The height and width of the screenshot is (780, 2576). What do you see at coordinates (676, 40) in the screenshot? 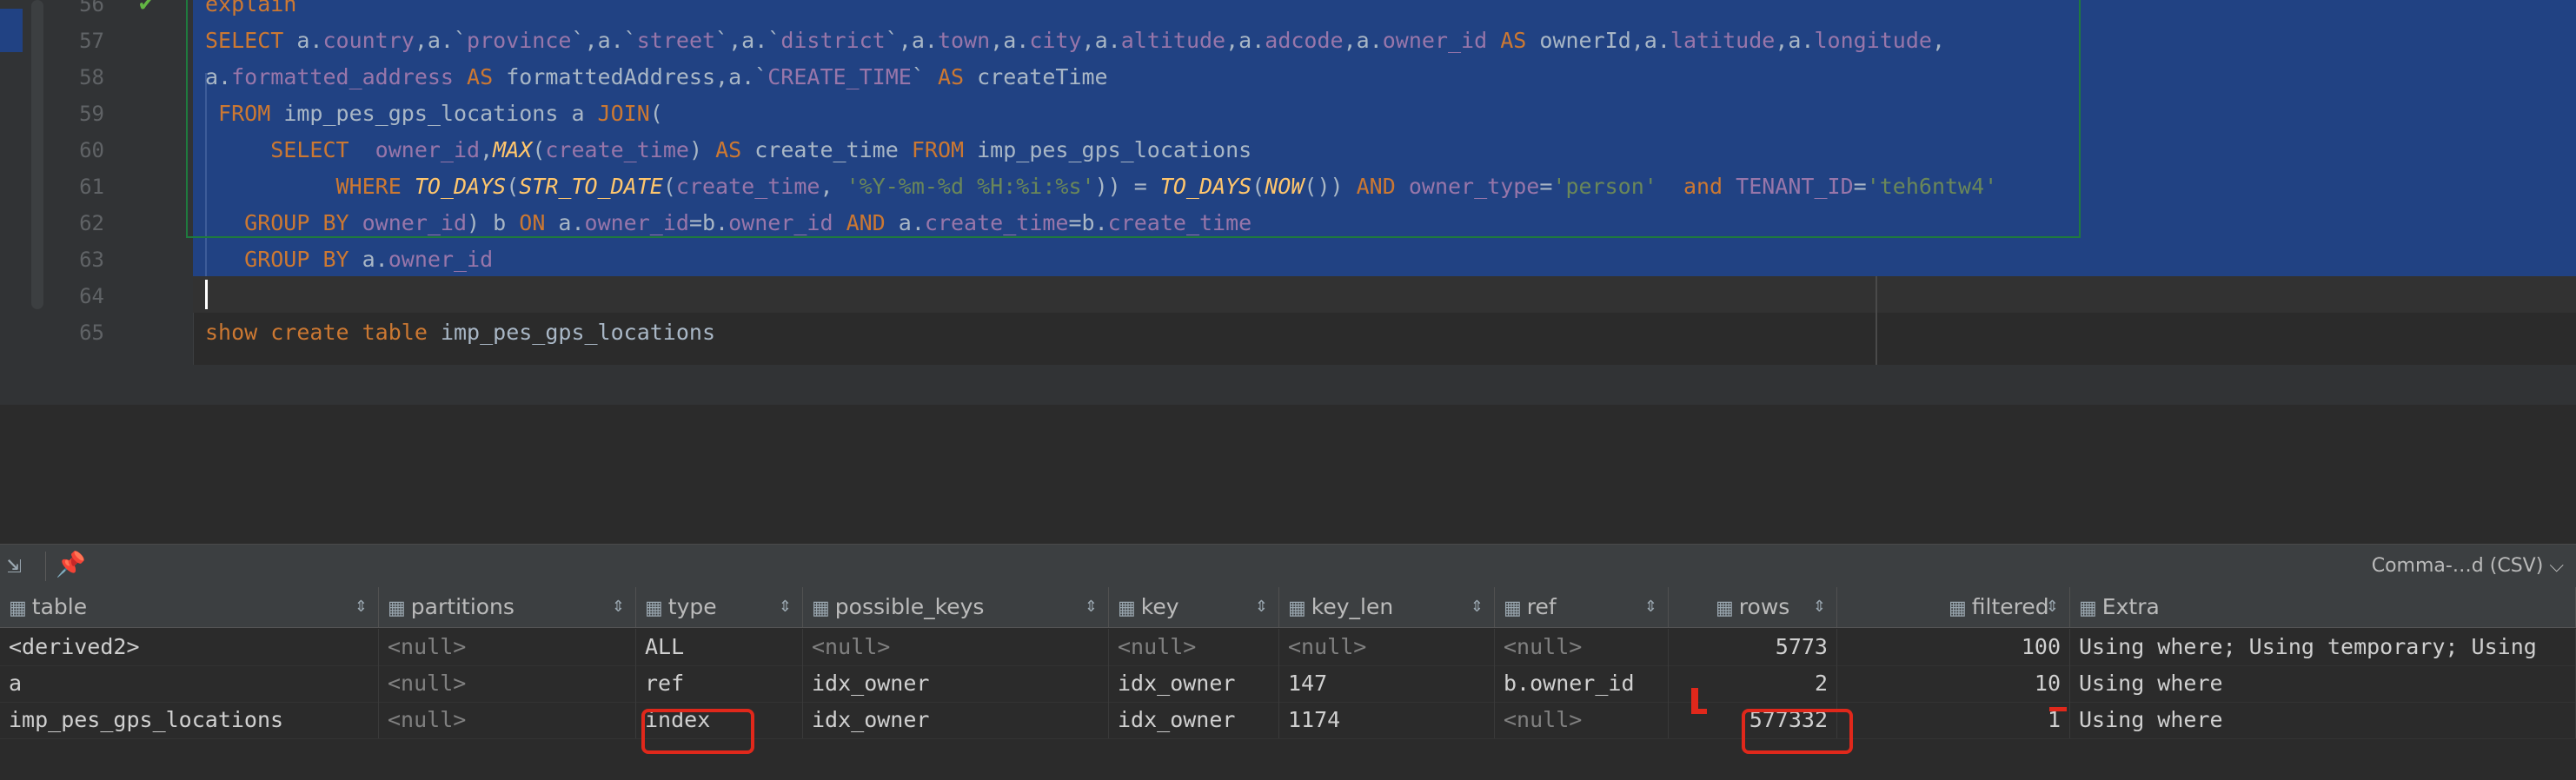
I see `code-token: street` at bounding box center [676, 40].